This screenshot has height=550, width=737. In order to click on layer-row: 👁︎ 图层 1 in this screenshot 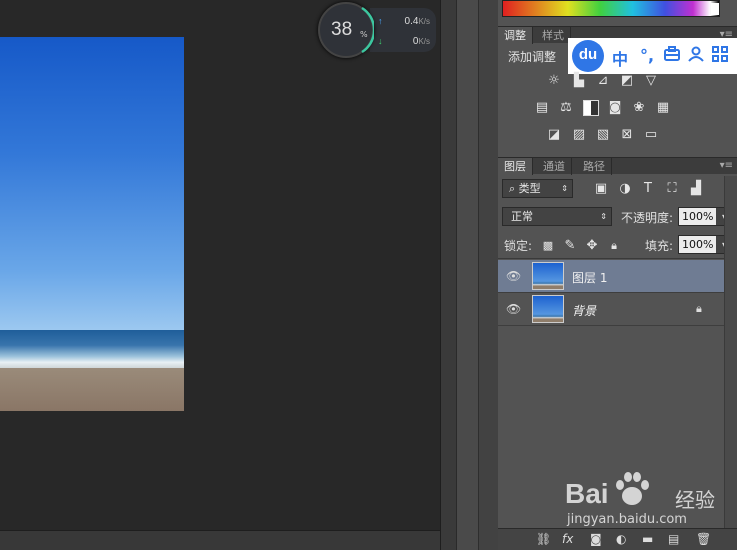, I will do `click(611, 276)`.